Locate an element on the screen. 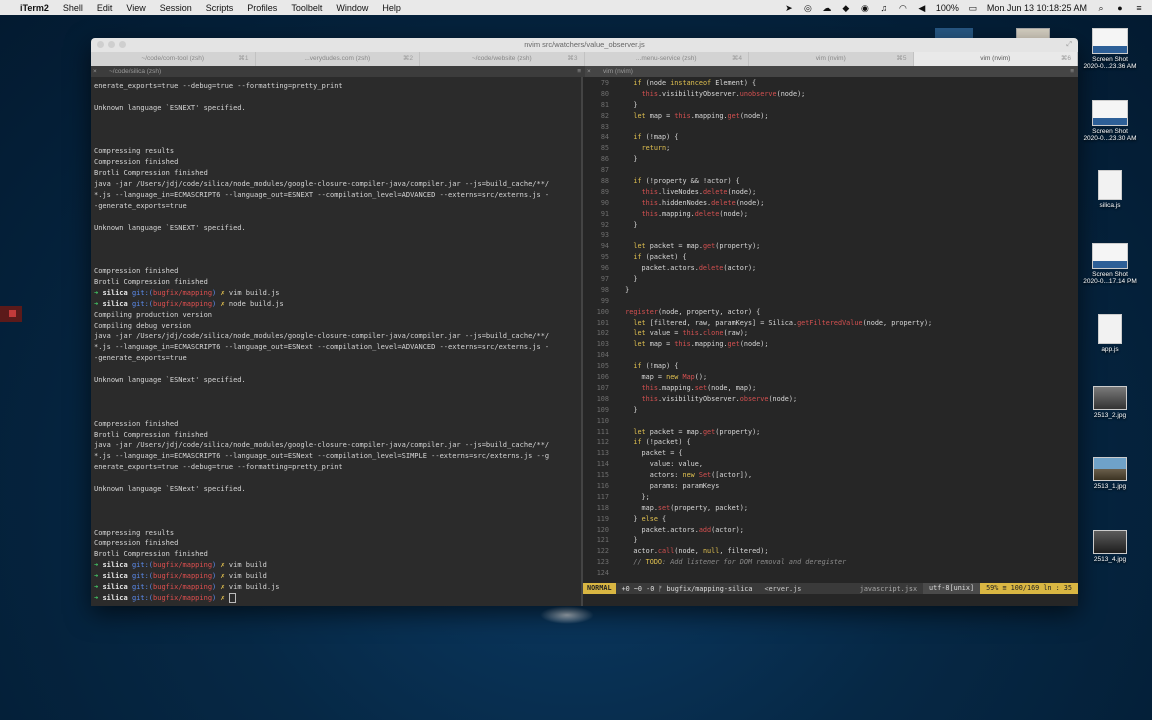 Image resolution: width=1152 pixels, height=720 pixels. dropbox-icon: ◆ is located at coordinates (846, 8).